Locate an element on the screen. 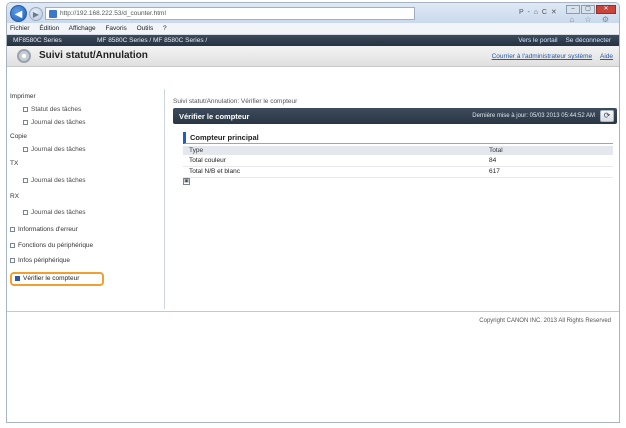 The width and height of the screenshot is (626, 428). cell-type: Total couleur is located at coordinates (333, 161).